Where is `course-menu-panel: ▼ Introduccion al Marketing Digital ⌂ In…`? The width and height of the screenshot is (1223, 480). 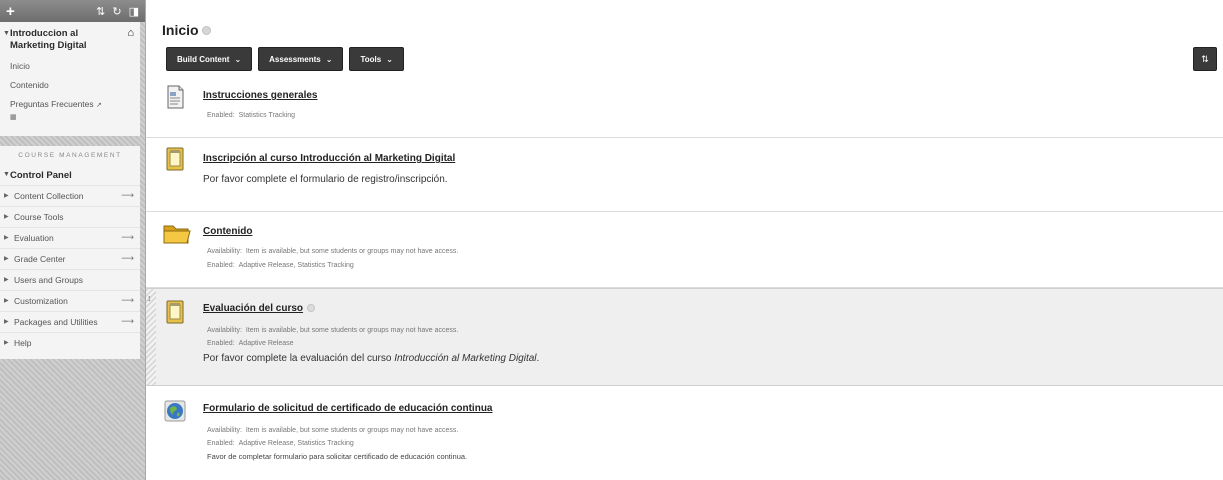
course-menu-panel: ▼ Introduccion al Marketing Digital ⌂ In… is located at coordinates (70, 79).